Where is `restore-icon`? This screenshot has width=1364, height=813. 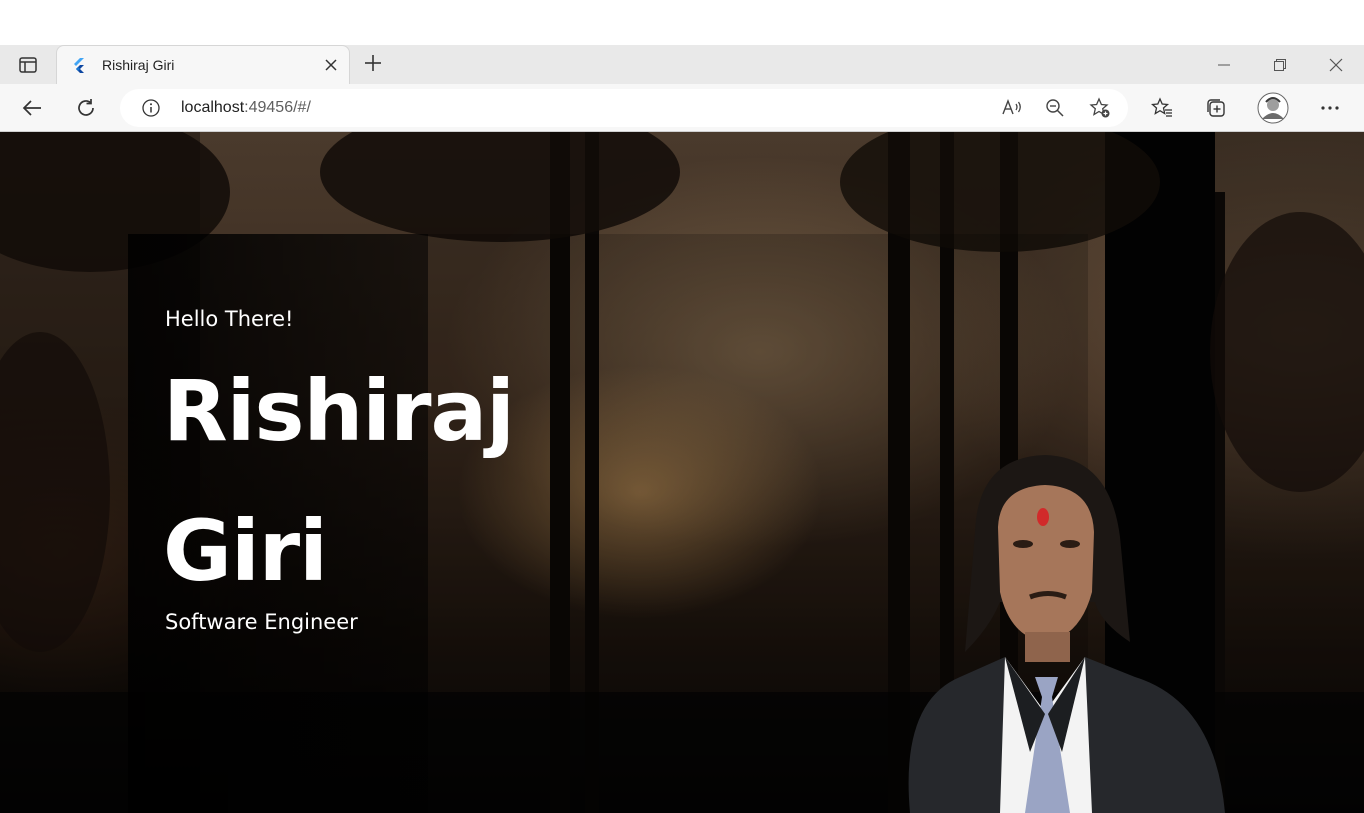 restore-icon is located at coordinates (1280, 64).